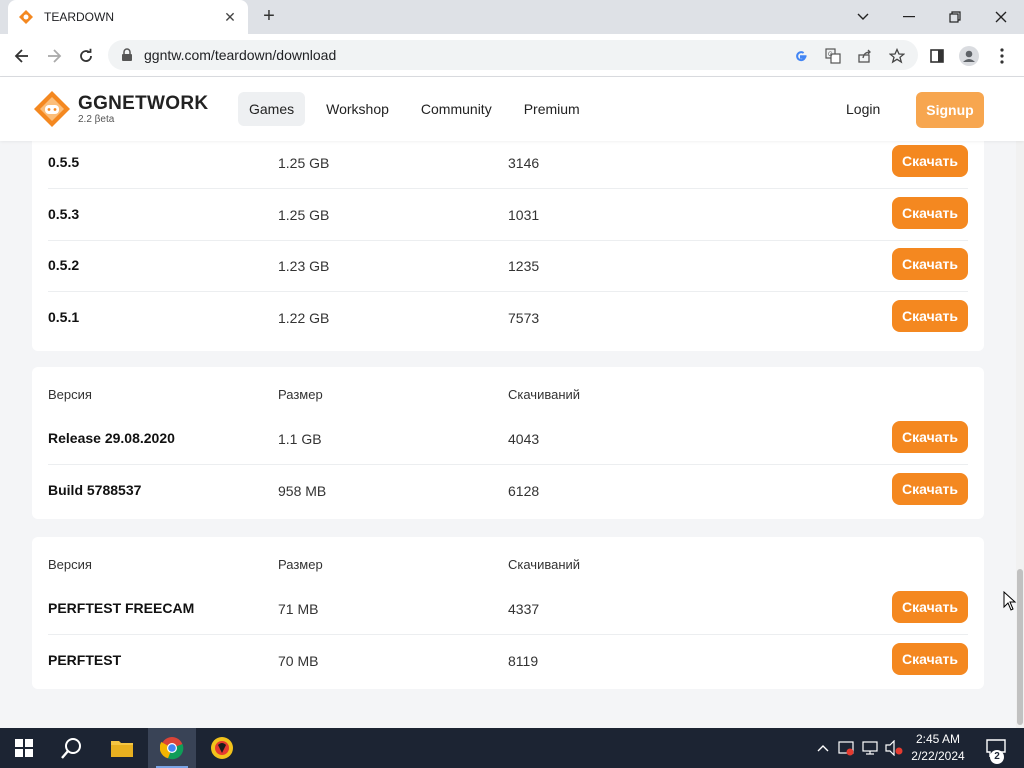 The image size is (1024, 768). What do you see at coordinates (894, 748) in the screenshot?
I see `volume-muted-icon` at bounding box center [894, 748].